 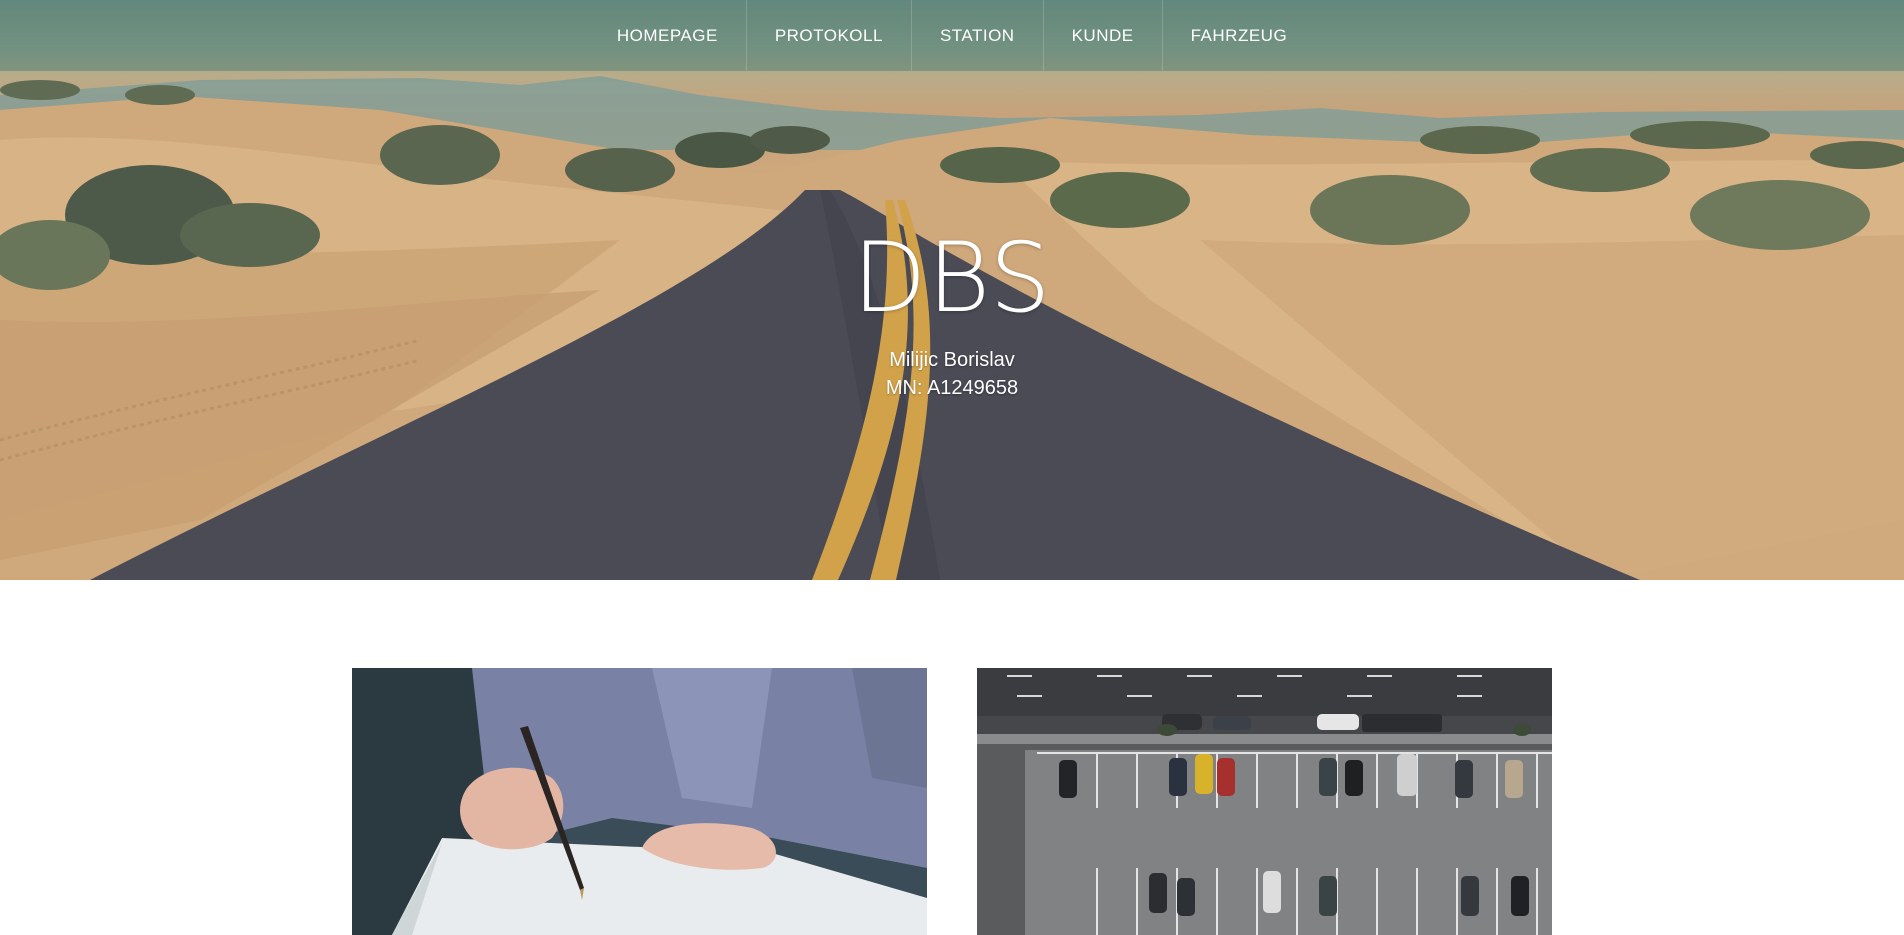 What do you see at coordinates (1238, 35) in the screenshot?
I see `nav-fahrzeug: FAHRZEUG` at bounding box center [1238, 35].